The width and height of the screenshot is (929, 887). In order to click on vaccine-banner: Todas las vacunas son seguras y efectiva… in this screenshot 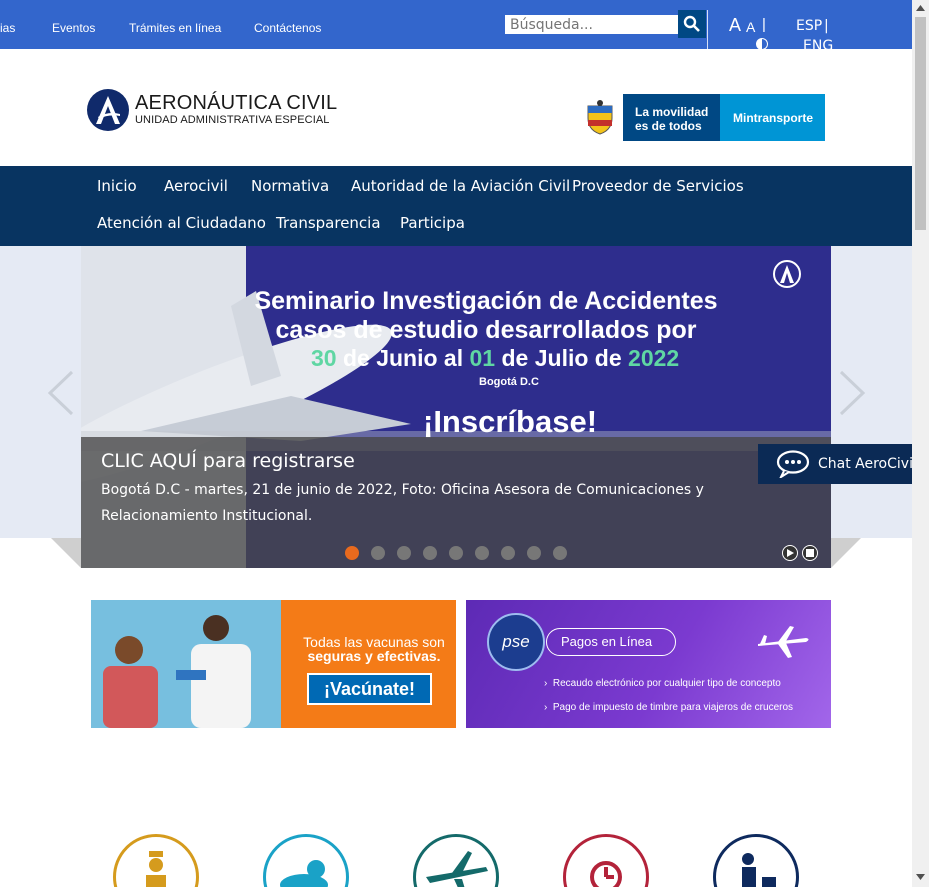, I will do `click(273, 664)`.